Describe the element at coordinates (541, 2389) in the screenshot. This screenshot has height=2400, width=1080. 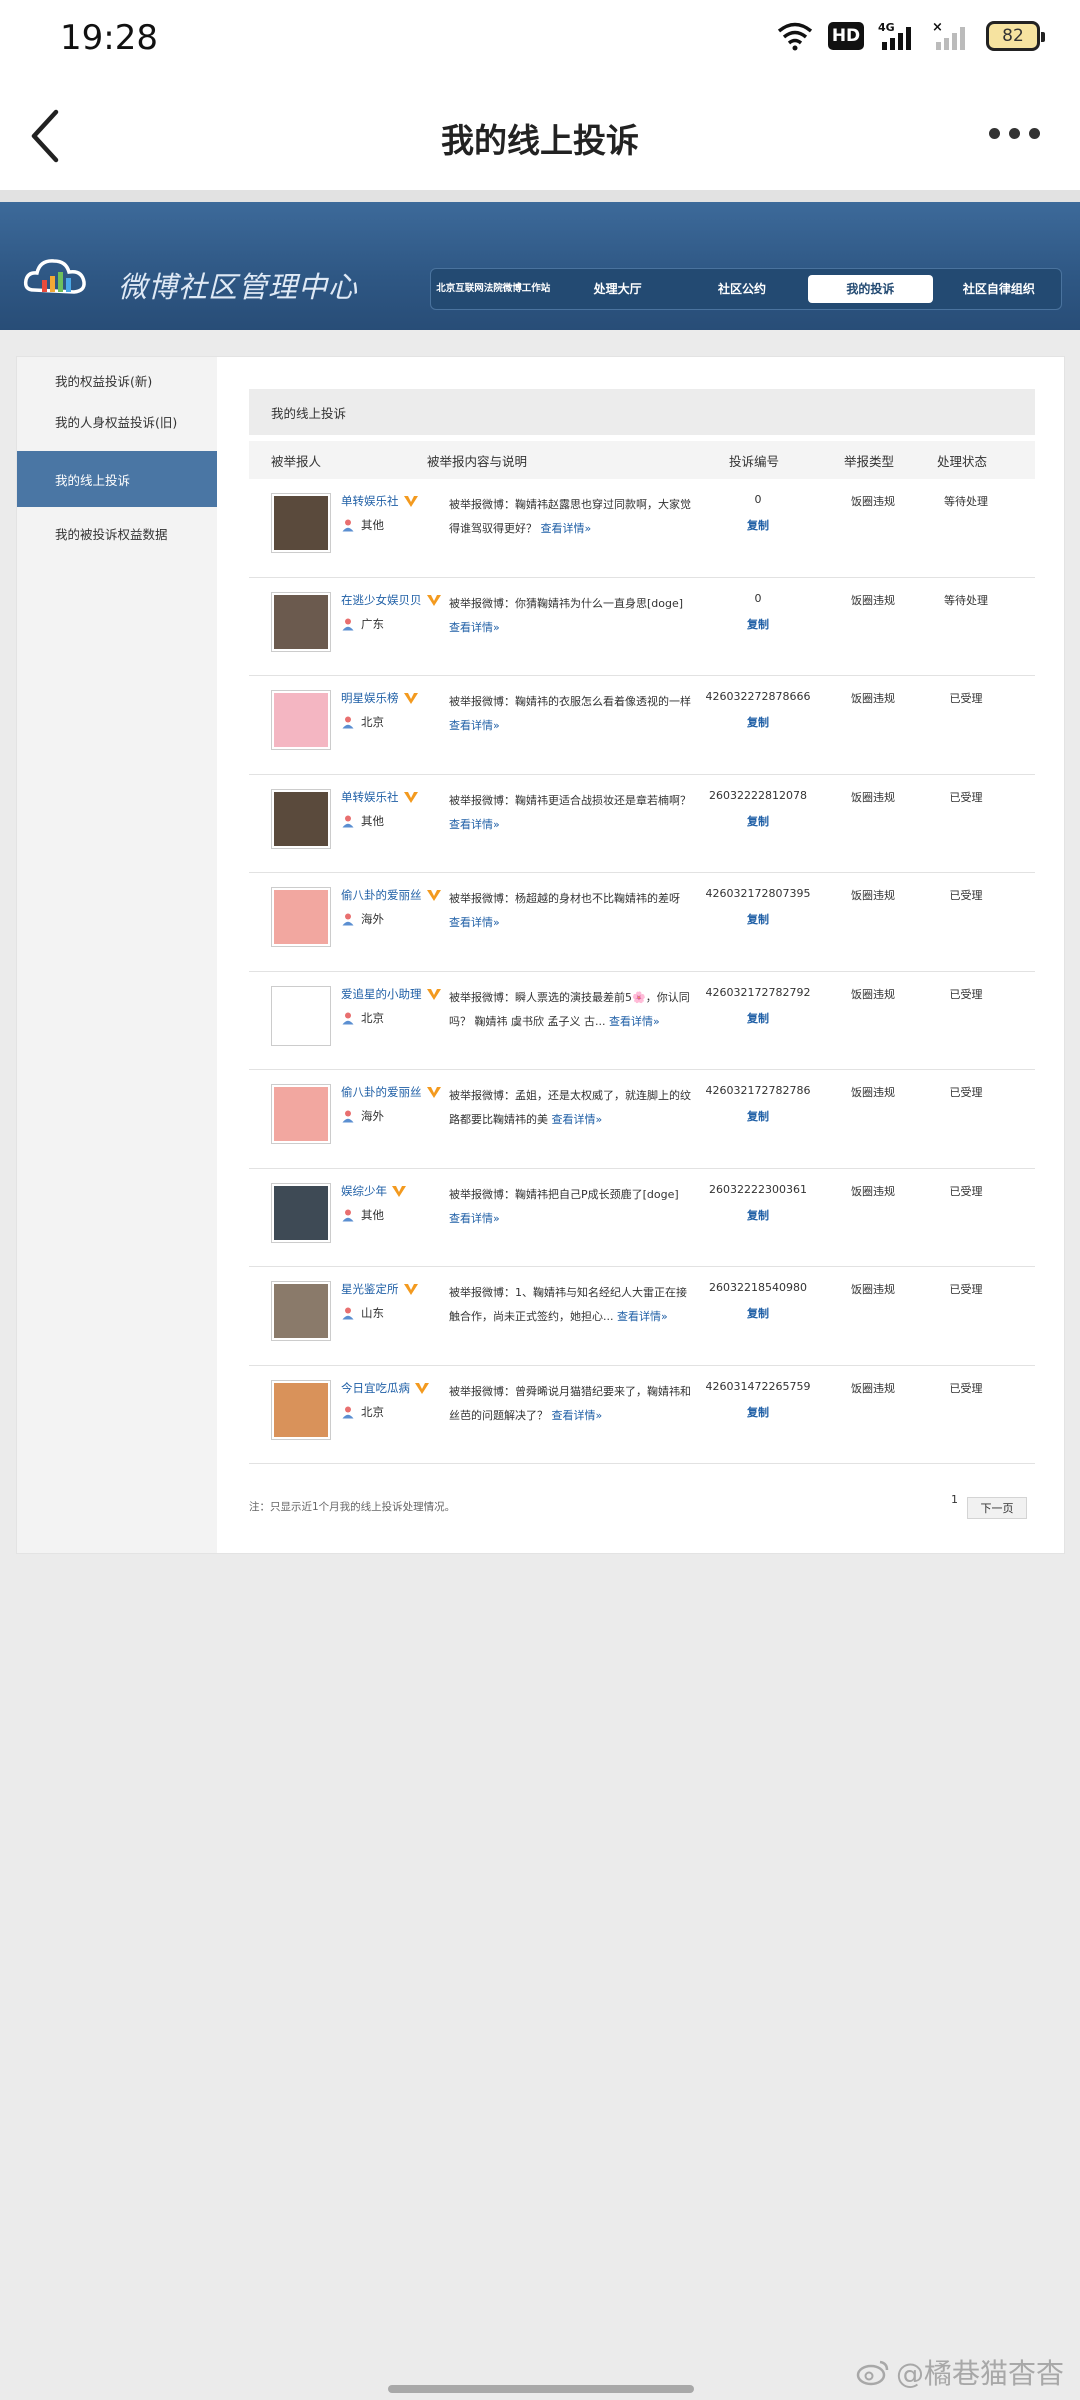
I see `home-indicator` at that location.